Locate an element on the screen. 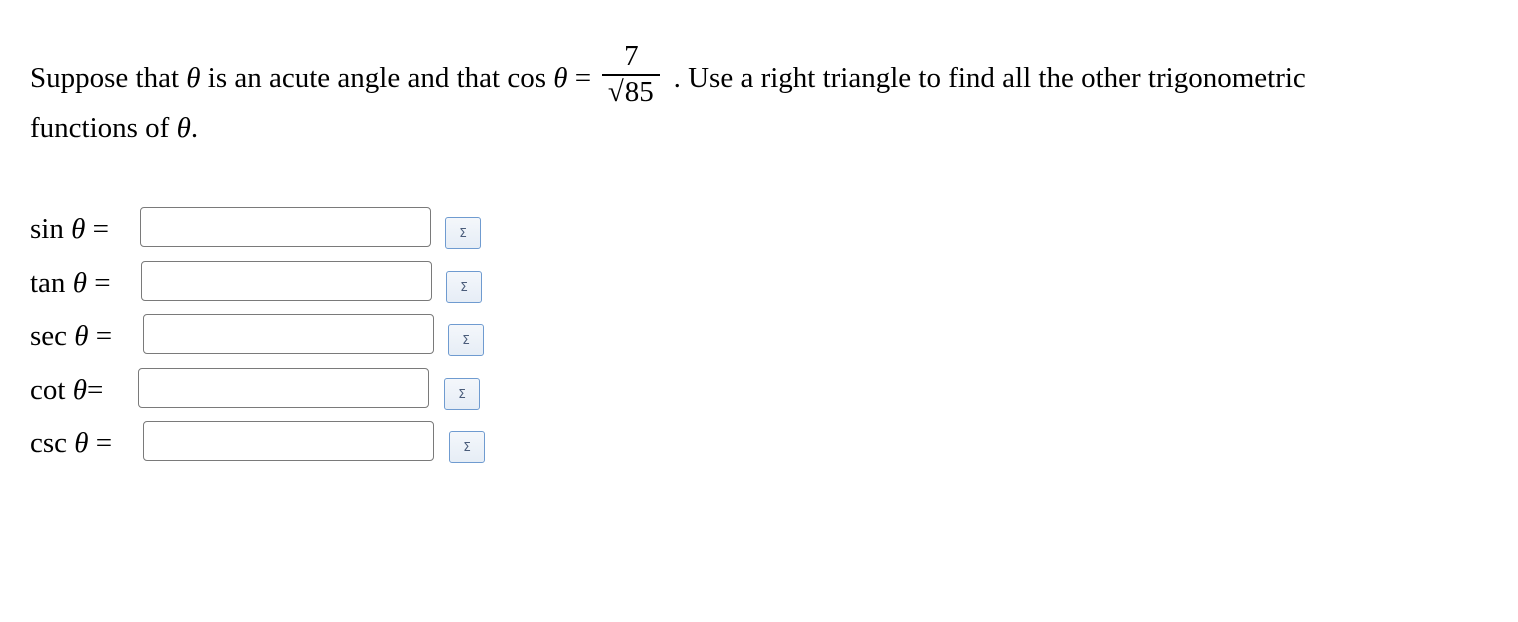 Image resolution: width=1518 pixels, height=622 pixels. sqrt-radicand: 85 is located at coordinates (639, 91).